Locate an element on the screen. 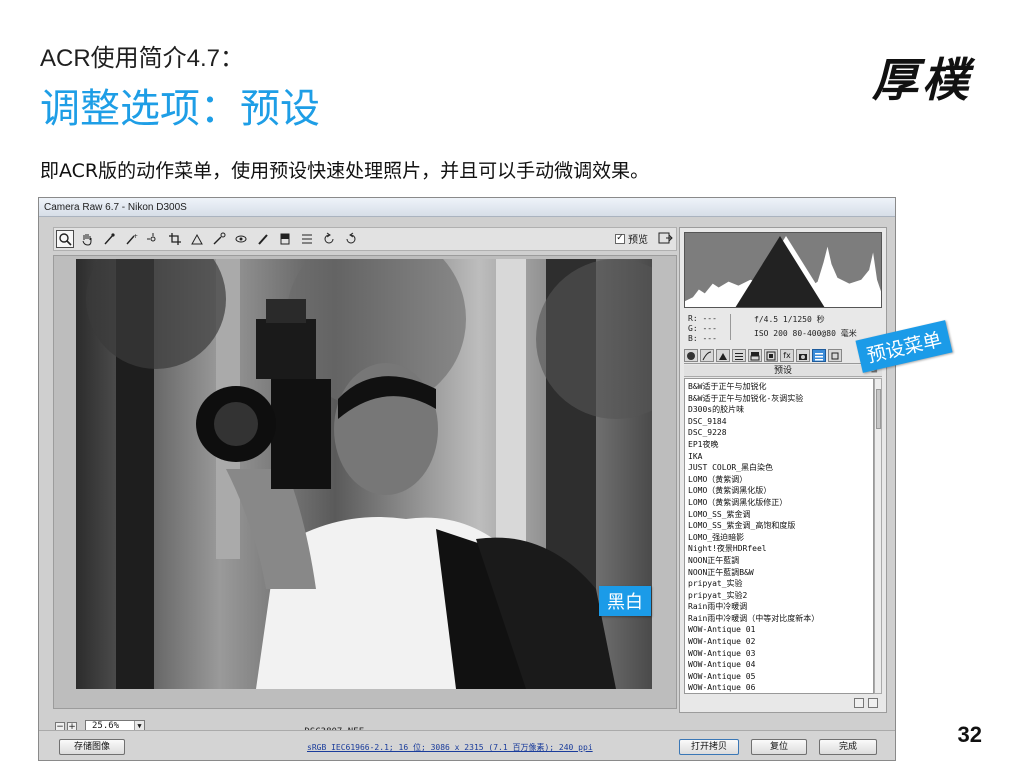 This screenshot has height=768, width=1024. rgb-readout: R: --- G: --- B: --- is located at coordinates (702, 329).